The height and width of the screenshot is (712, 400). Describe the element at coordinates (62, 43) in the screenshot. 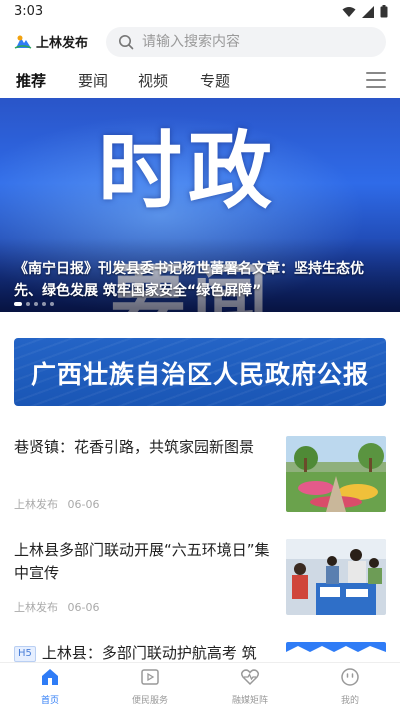

I see `logo-text: 上林发布` at that location.